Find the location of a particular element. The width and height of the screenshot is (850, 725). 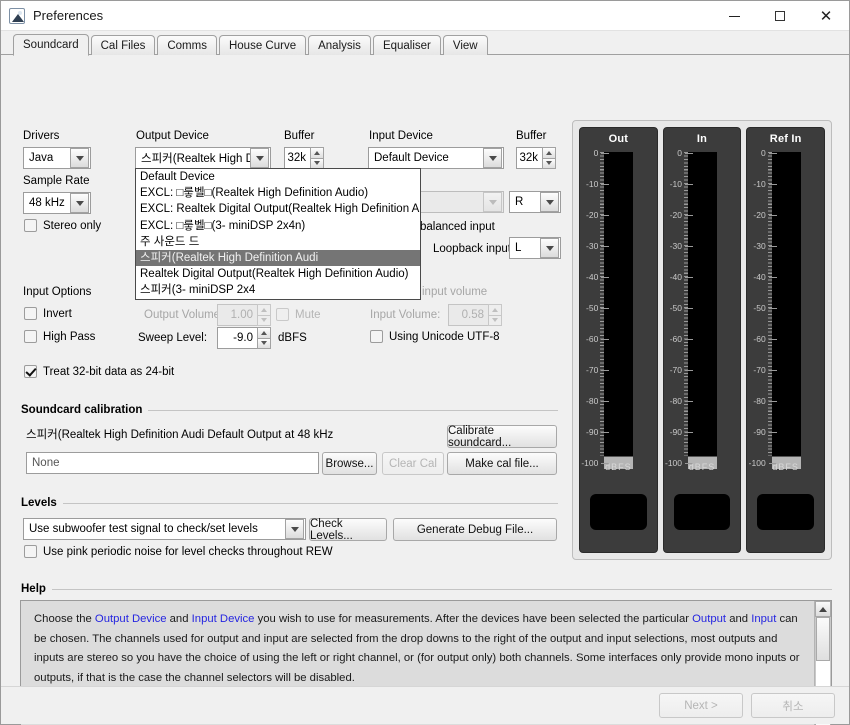

input-device-value: Default Device is located at coordinates (411, 158).